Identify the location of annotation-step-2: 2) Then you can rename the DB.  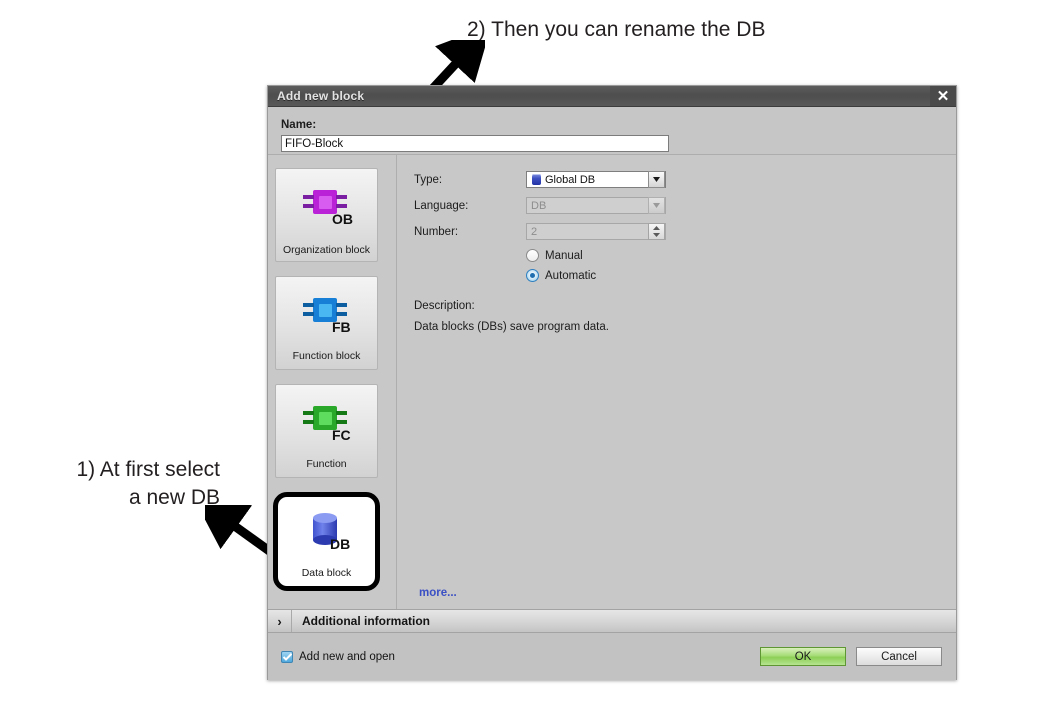
(616, 29).